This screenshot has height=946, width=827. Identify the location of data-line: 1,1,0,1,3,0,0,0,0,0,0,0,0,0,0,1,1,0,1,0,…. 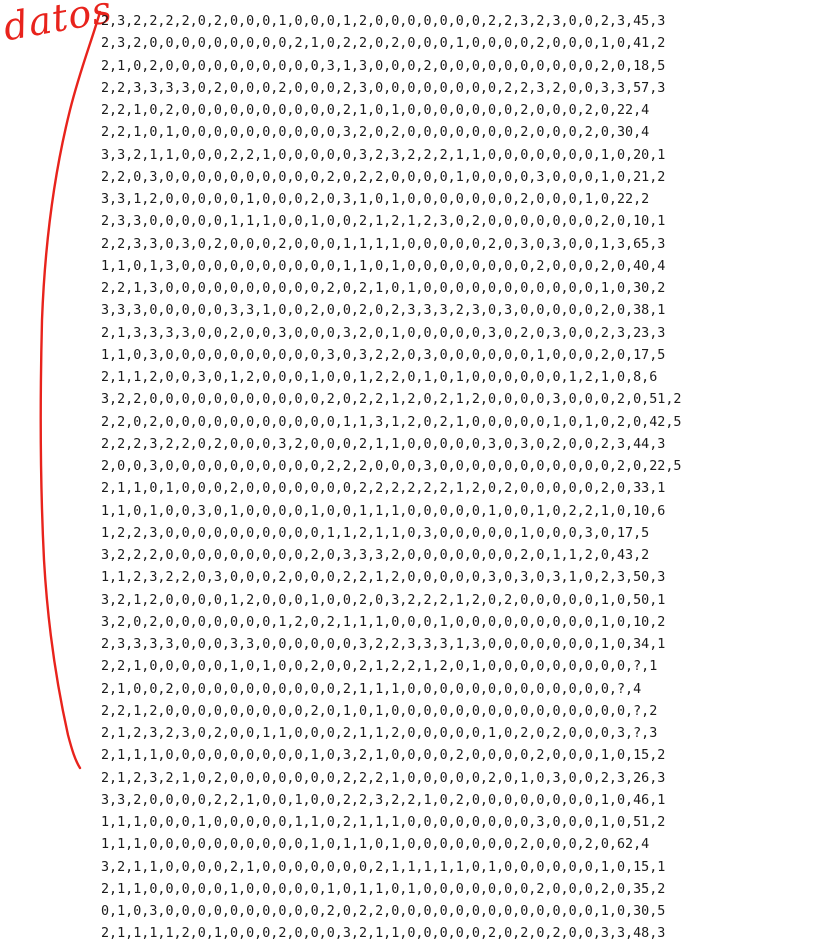
(383, 266).